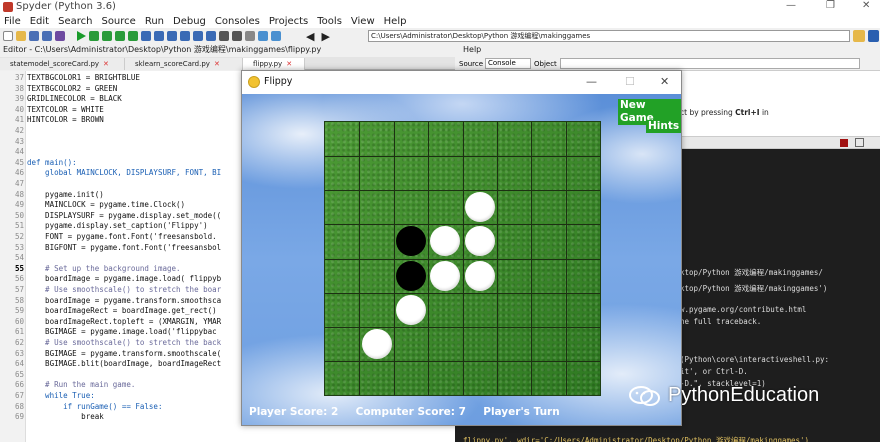 The image size is (880, 442). I want to click on line-number: 45, so click(19, 162).